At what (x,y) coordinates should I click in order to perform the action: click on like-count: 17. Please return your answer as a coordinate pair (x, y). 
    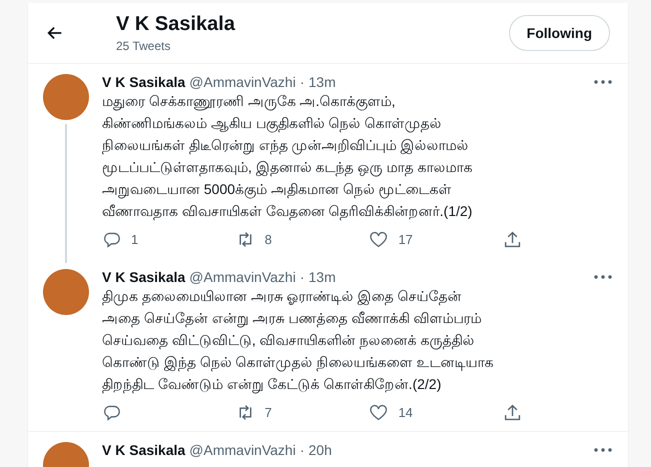
    Looking at the image, I should click on (405, 239).